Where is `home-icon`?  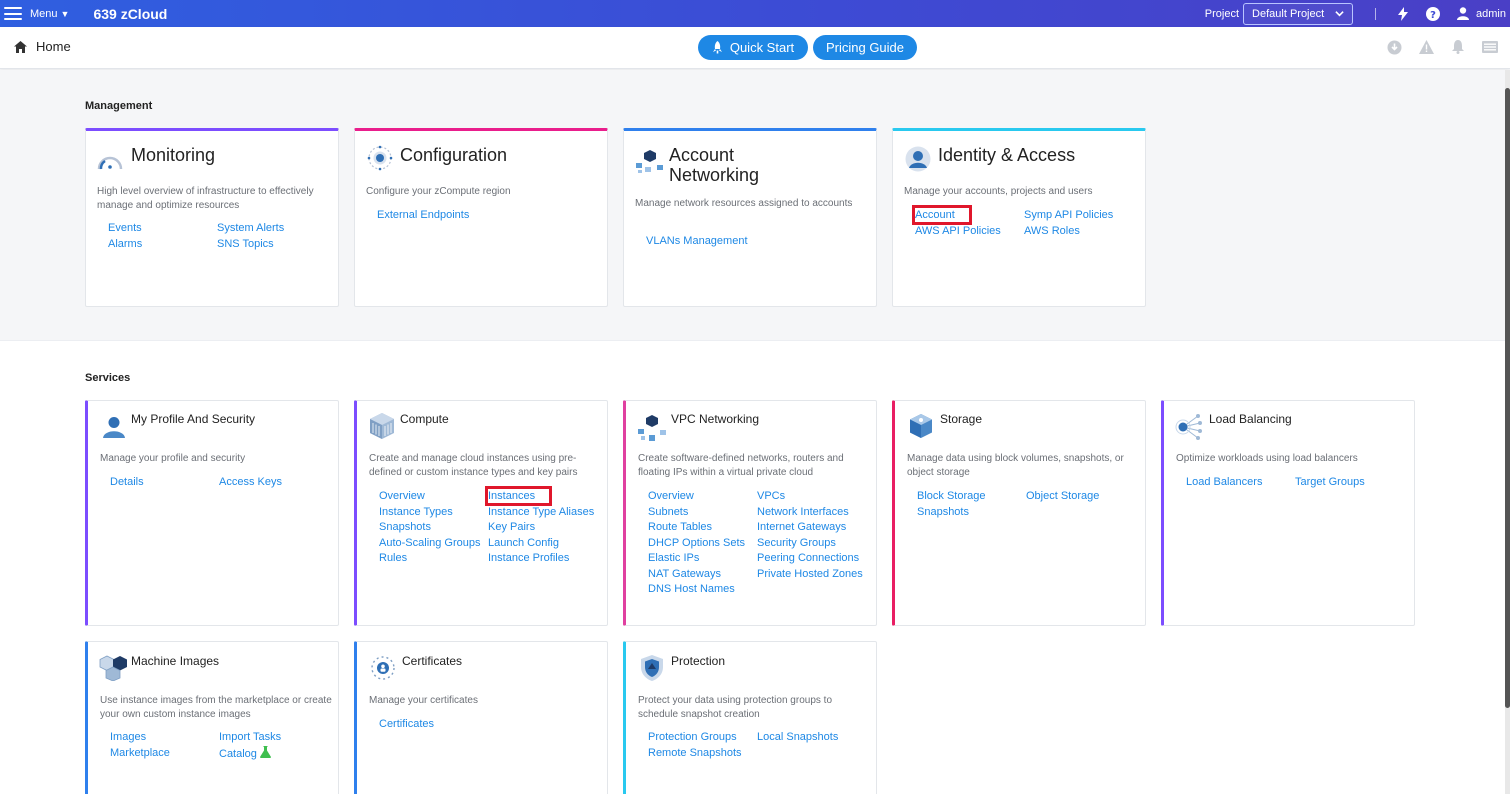
home-icon is located at coordinates (20, 46).